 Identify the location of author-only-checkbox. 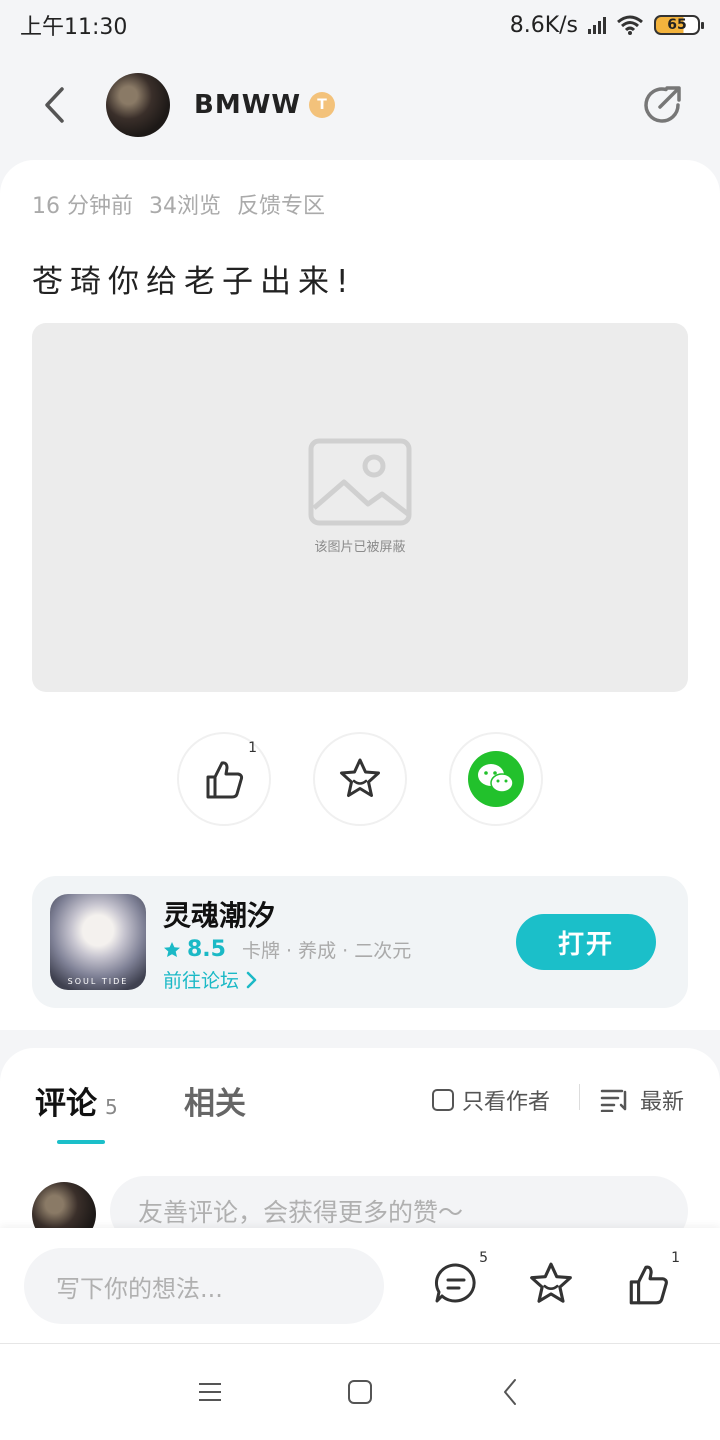
(443, 1100).